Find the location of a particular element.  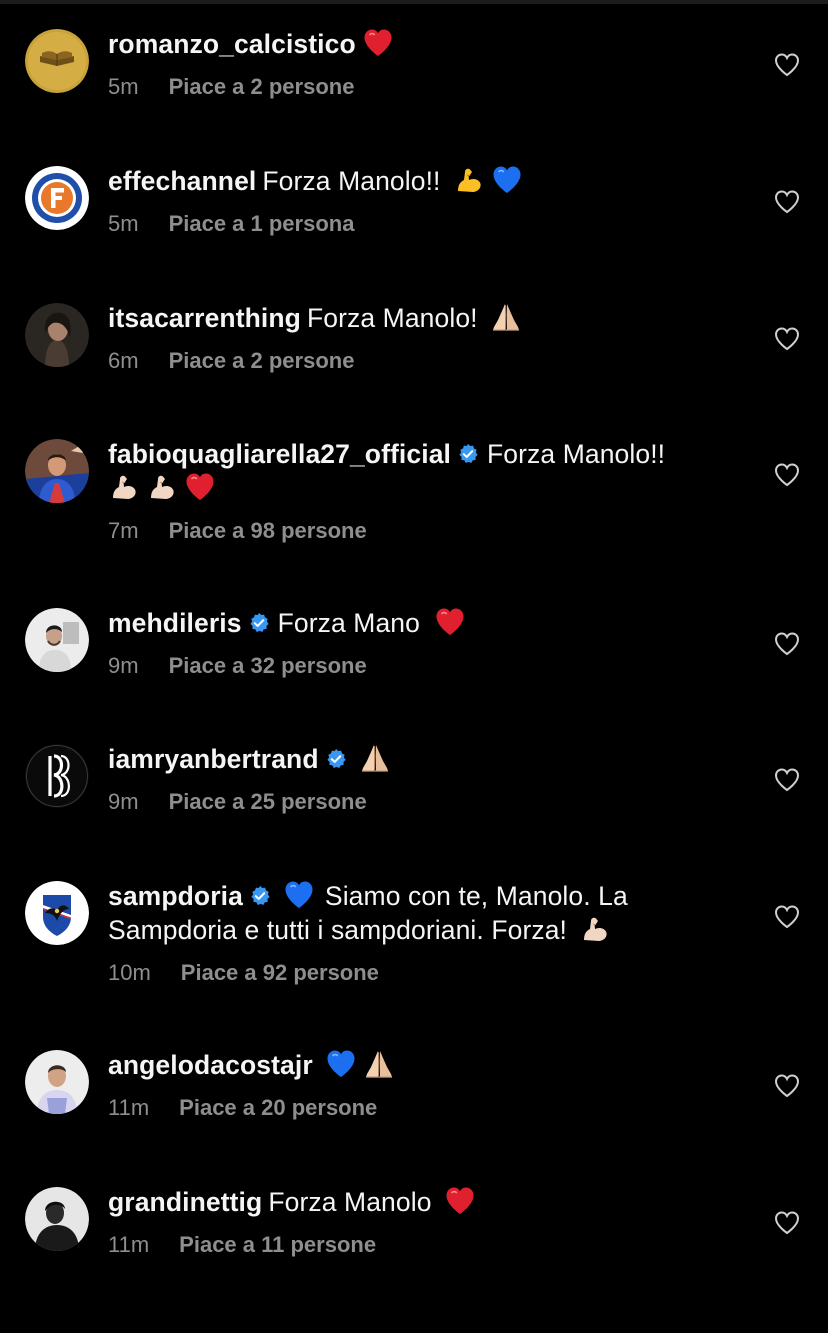

comment-line: angelodacostajr is located at coordinates (423, 1065).